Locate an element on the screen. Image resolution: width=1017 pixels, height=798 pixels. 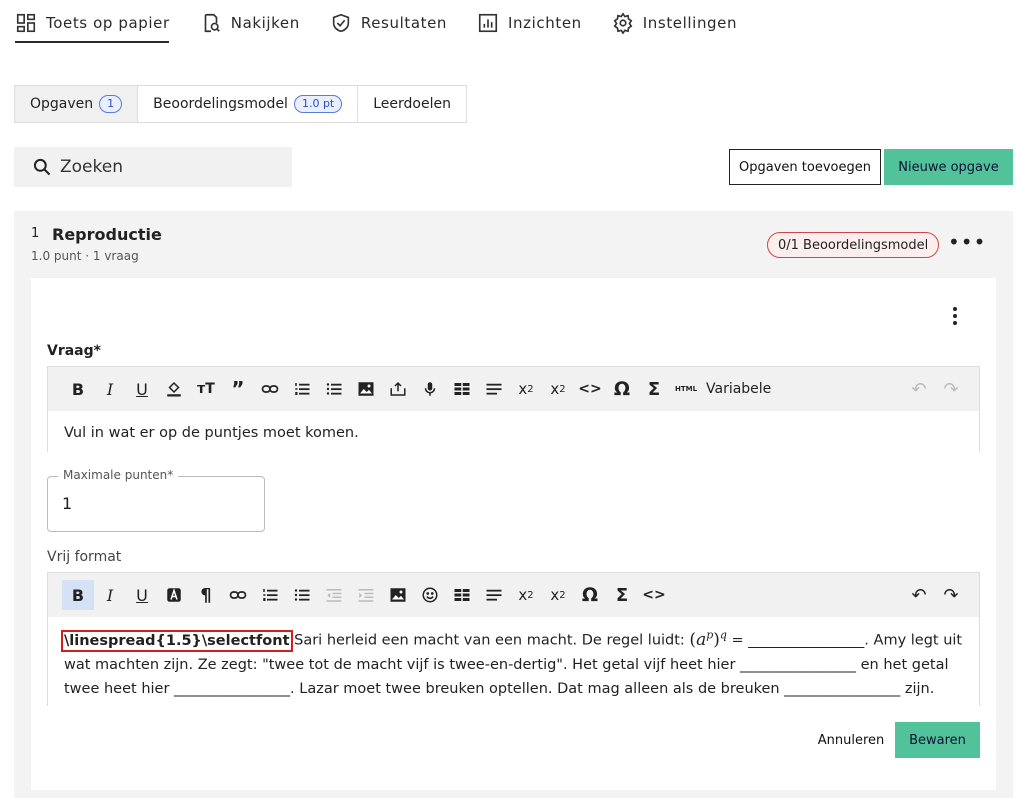
text-color-icon is located at coordinates (174, 595).